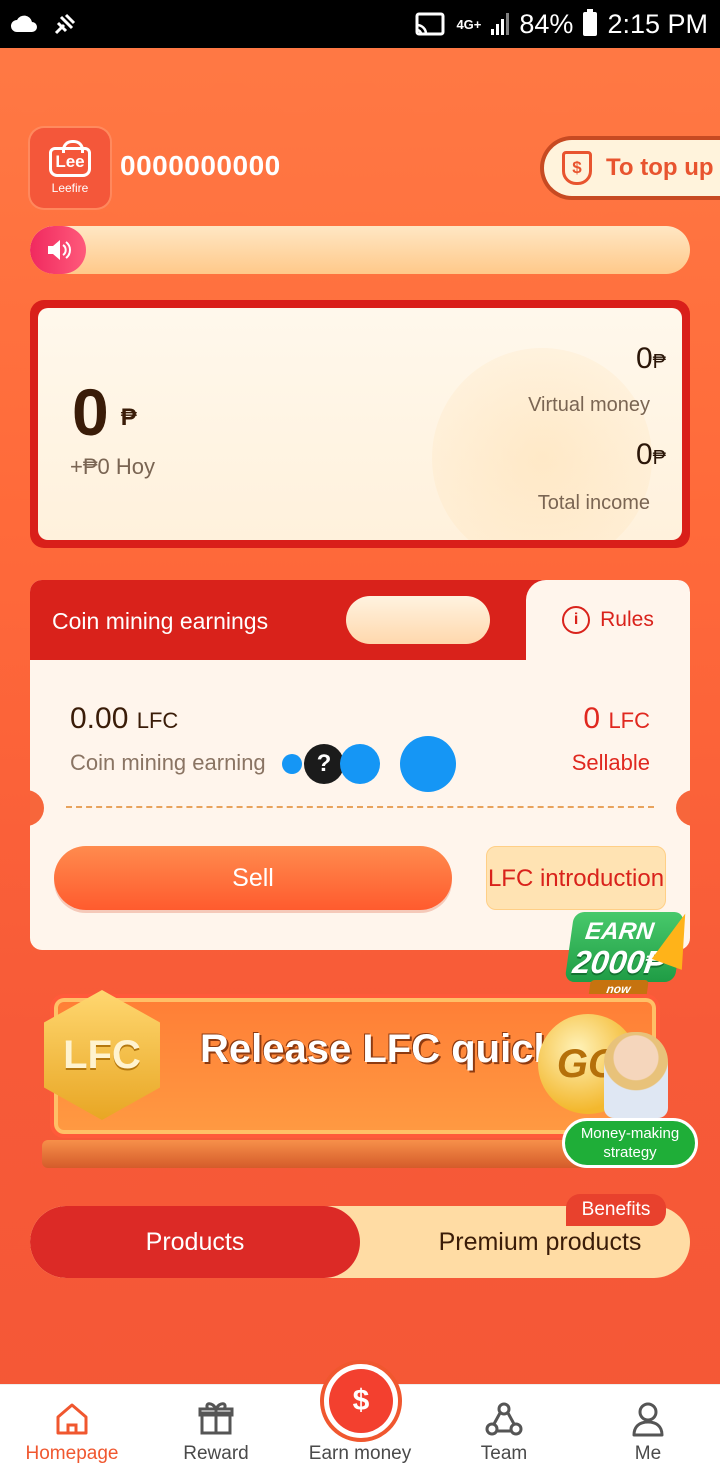 The height and width of the screenshot is (1480, 720). Describe the element at coordinates (292, 764) in the screenshot. I see `overlay-dot-small` at that location.